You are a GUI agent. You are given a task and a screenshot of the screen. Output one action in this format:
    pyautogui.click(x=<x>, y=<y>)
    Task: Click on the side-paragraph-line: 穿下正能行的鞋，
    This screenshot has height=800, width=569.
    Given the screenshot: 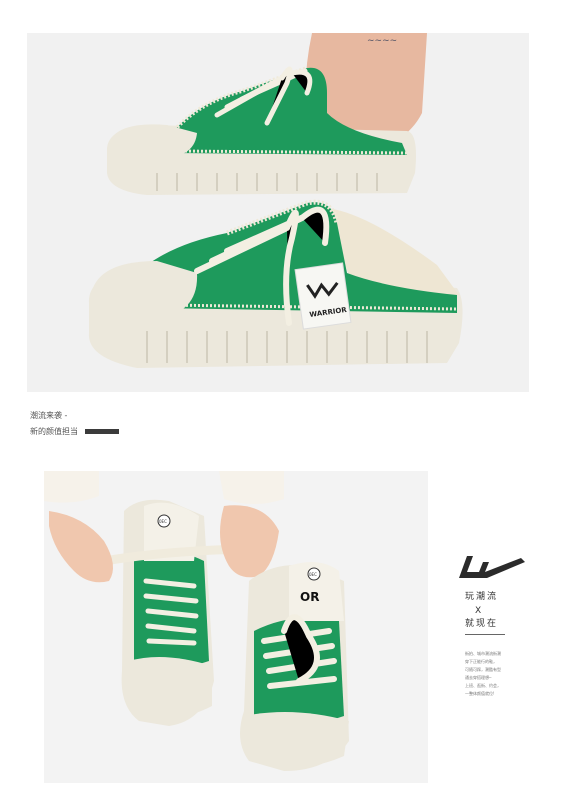 What is the action you would take?
    pyautogui.click(x=481, y=661)
    